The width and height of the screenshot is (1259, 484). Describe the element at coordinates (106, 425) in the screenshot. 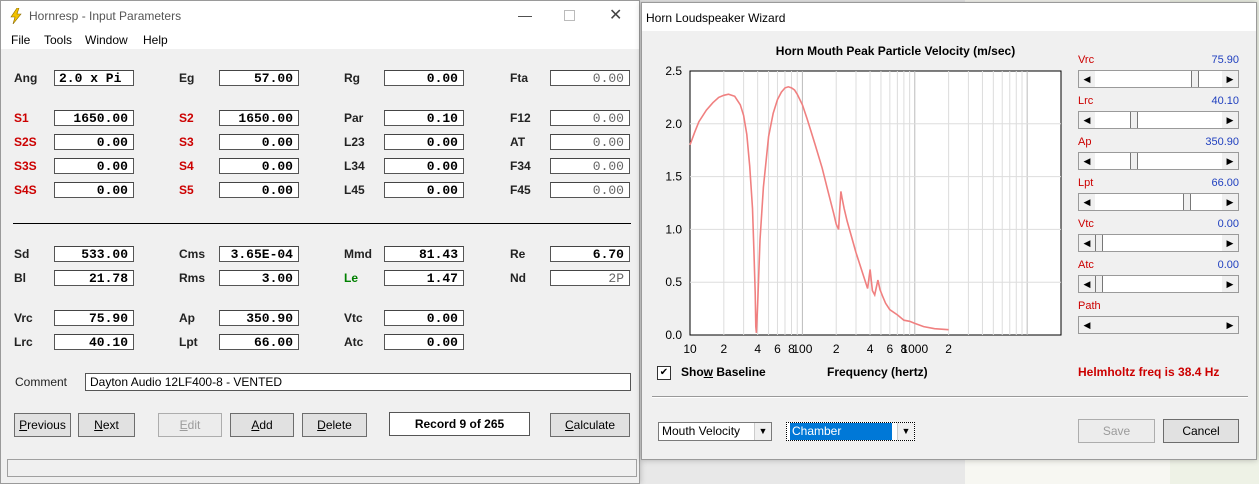

I see `next-button: Next` at that location.